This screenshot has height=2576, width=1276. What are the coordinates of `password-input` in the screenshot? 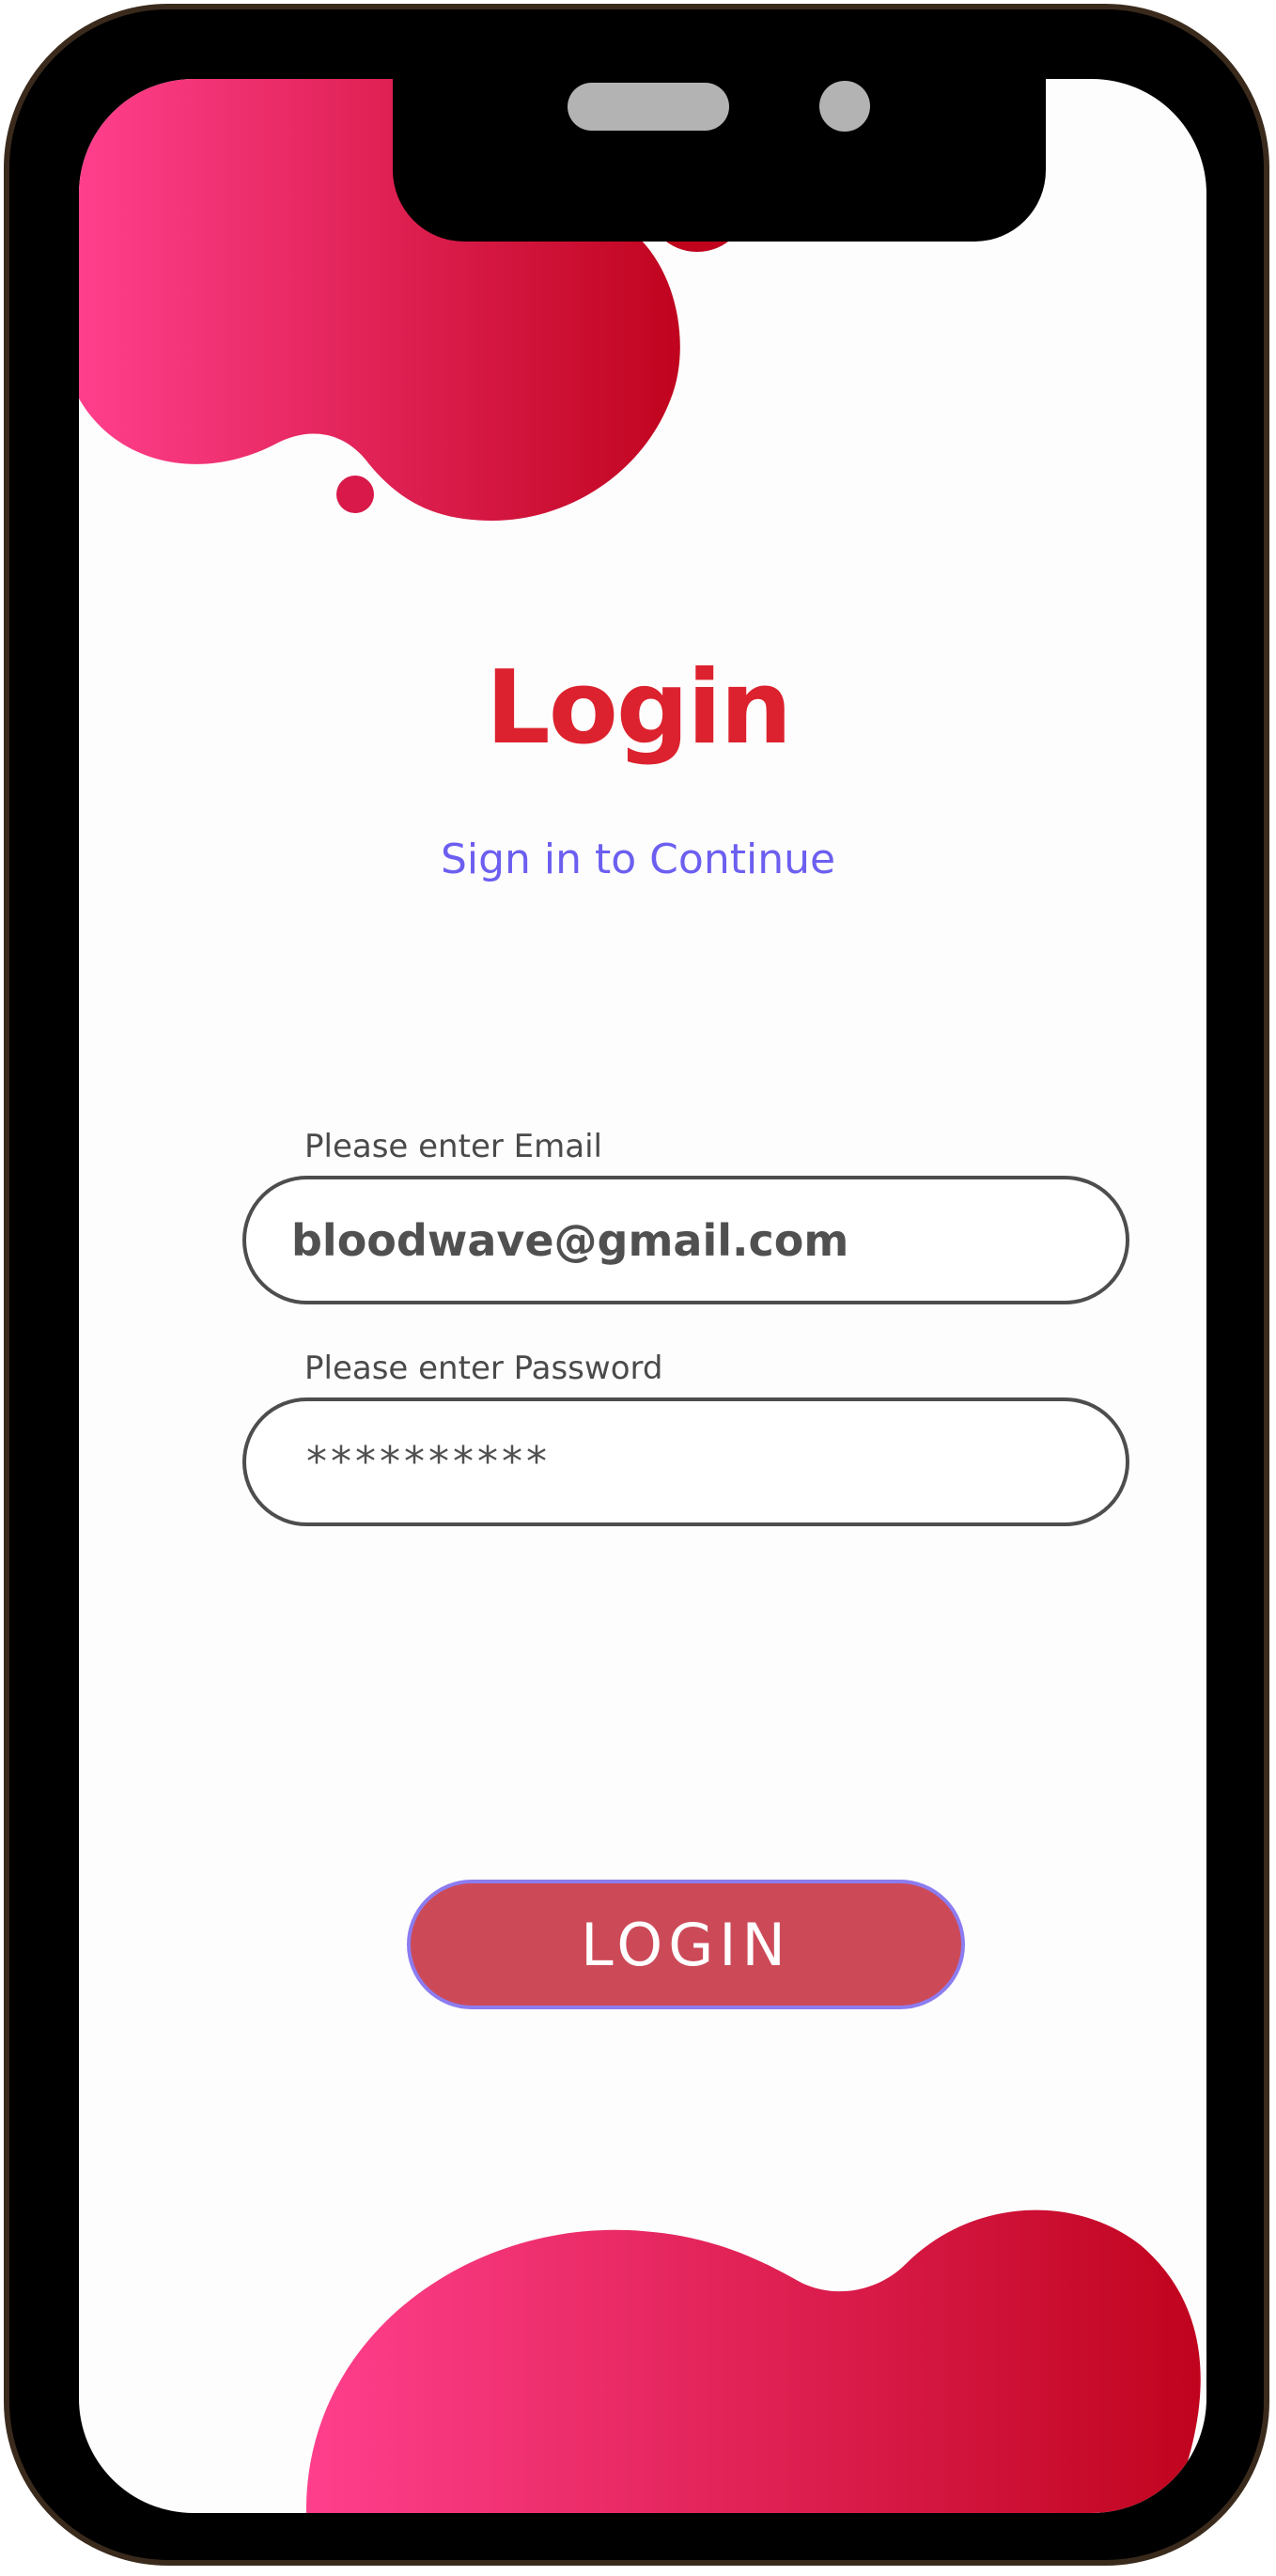 It's located at (686, 1461).